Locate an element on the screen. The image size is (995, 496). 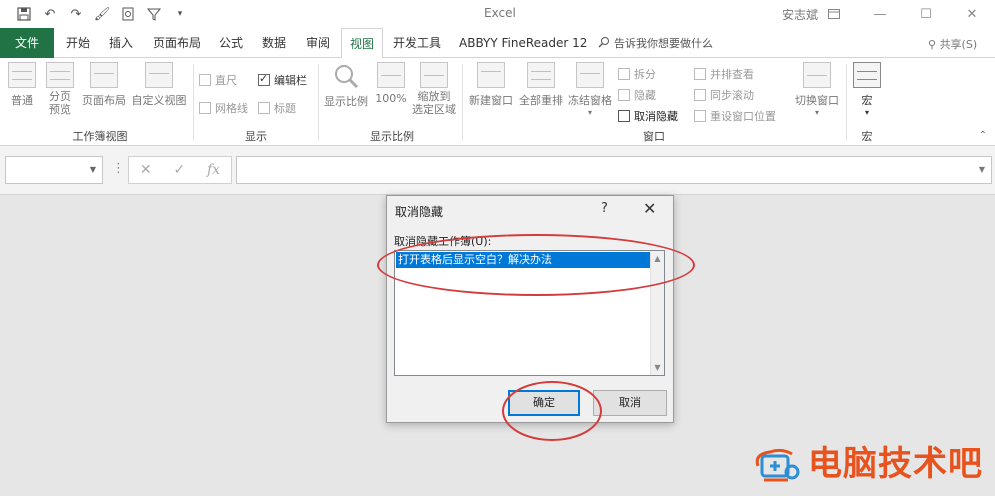
window-controls: — ☐ ✕ is located at coordinates (903, 14).